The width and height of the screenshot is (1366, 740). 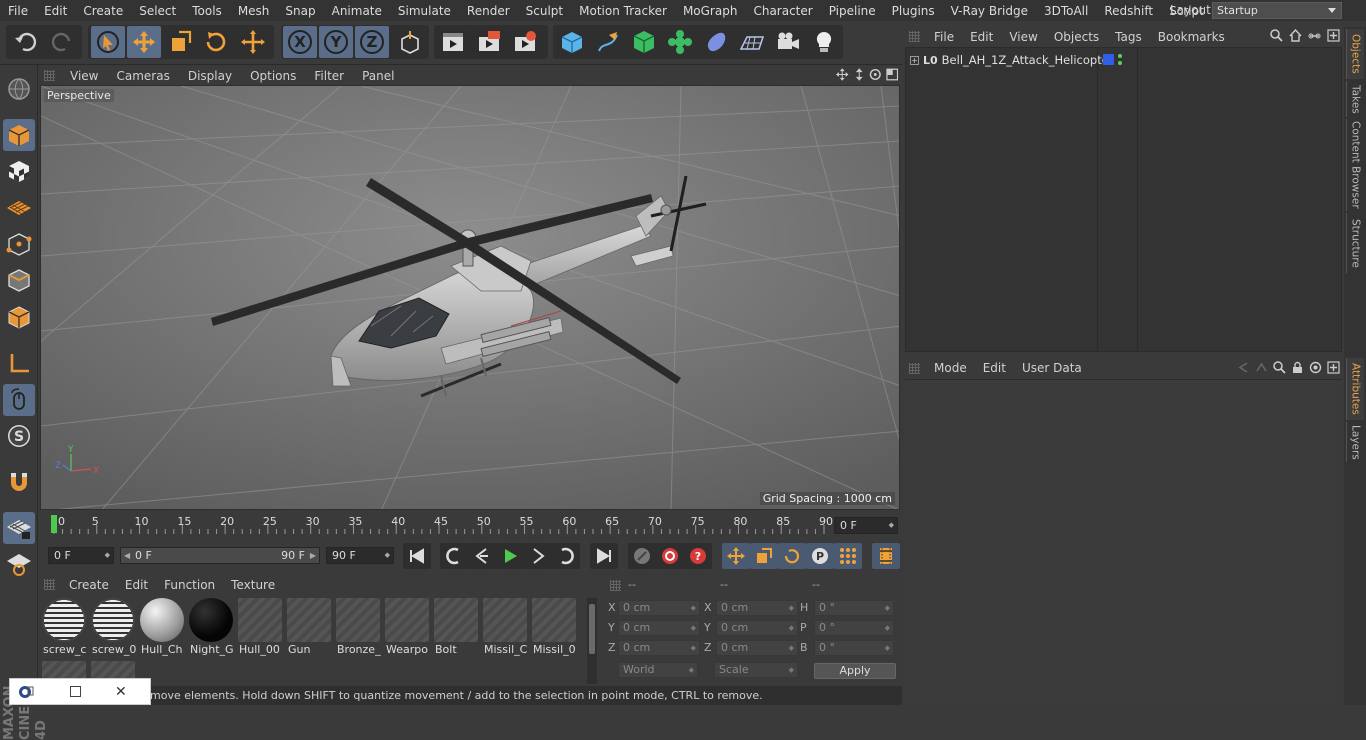 What do you see at coordinates (566, 556) in the screenshot?
I see `next-key-button` at bounding box center [566, 556].